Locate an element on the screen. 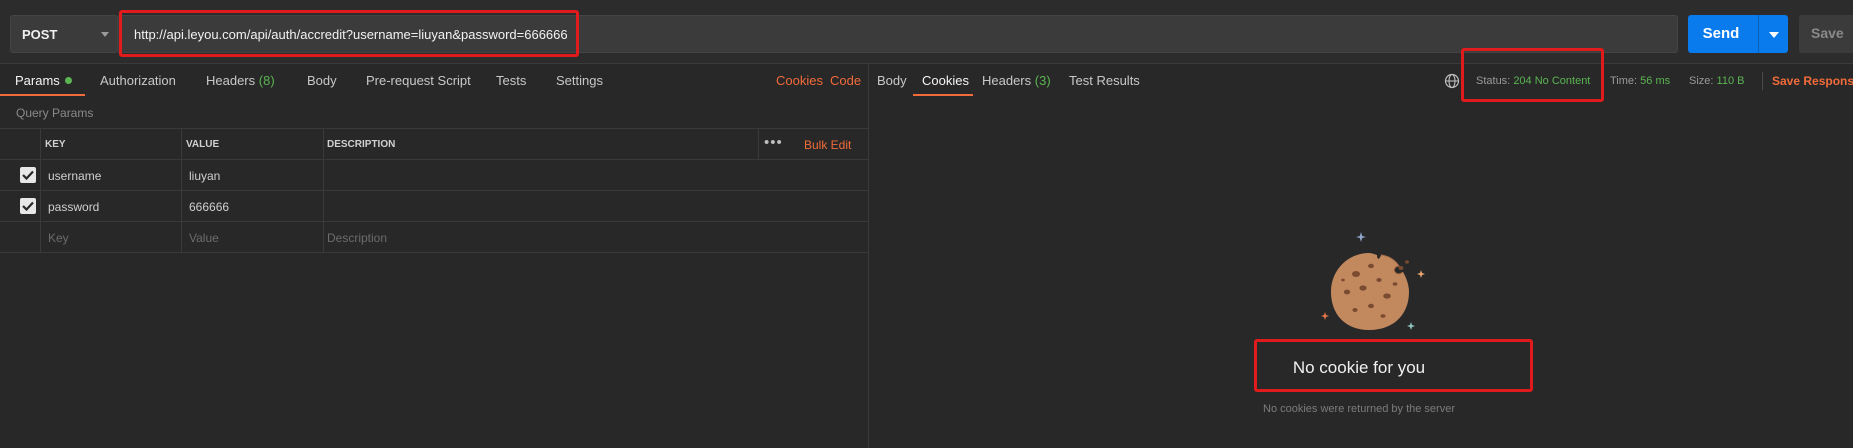 The image size is (1853, 448). response-tab-body: Body is located at coordinates (892, 80).